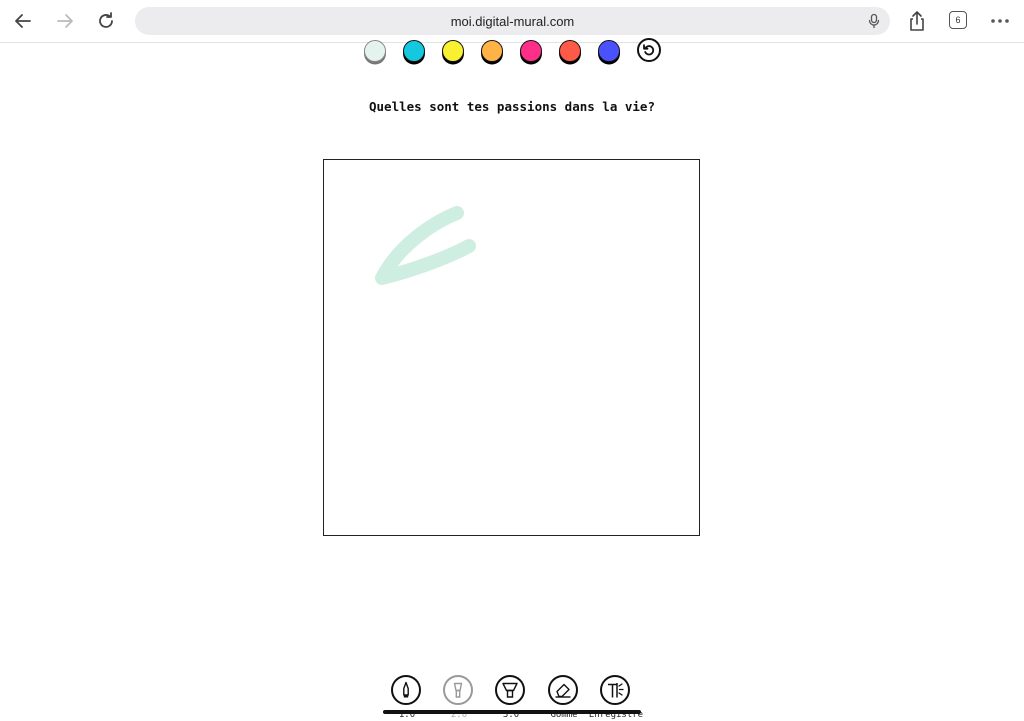  I want to click on color-palette, so click(512, 52).